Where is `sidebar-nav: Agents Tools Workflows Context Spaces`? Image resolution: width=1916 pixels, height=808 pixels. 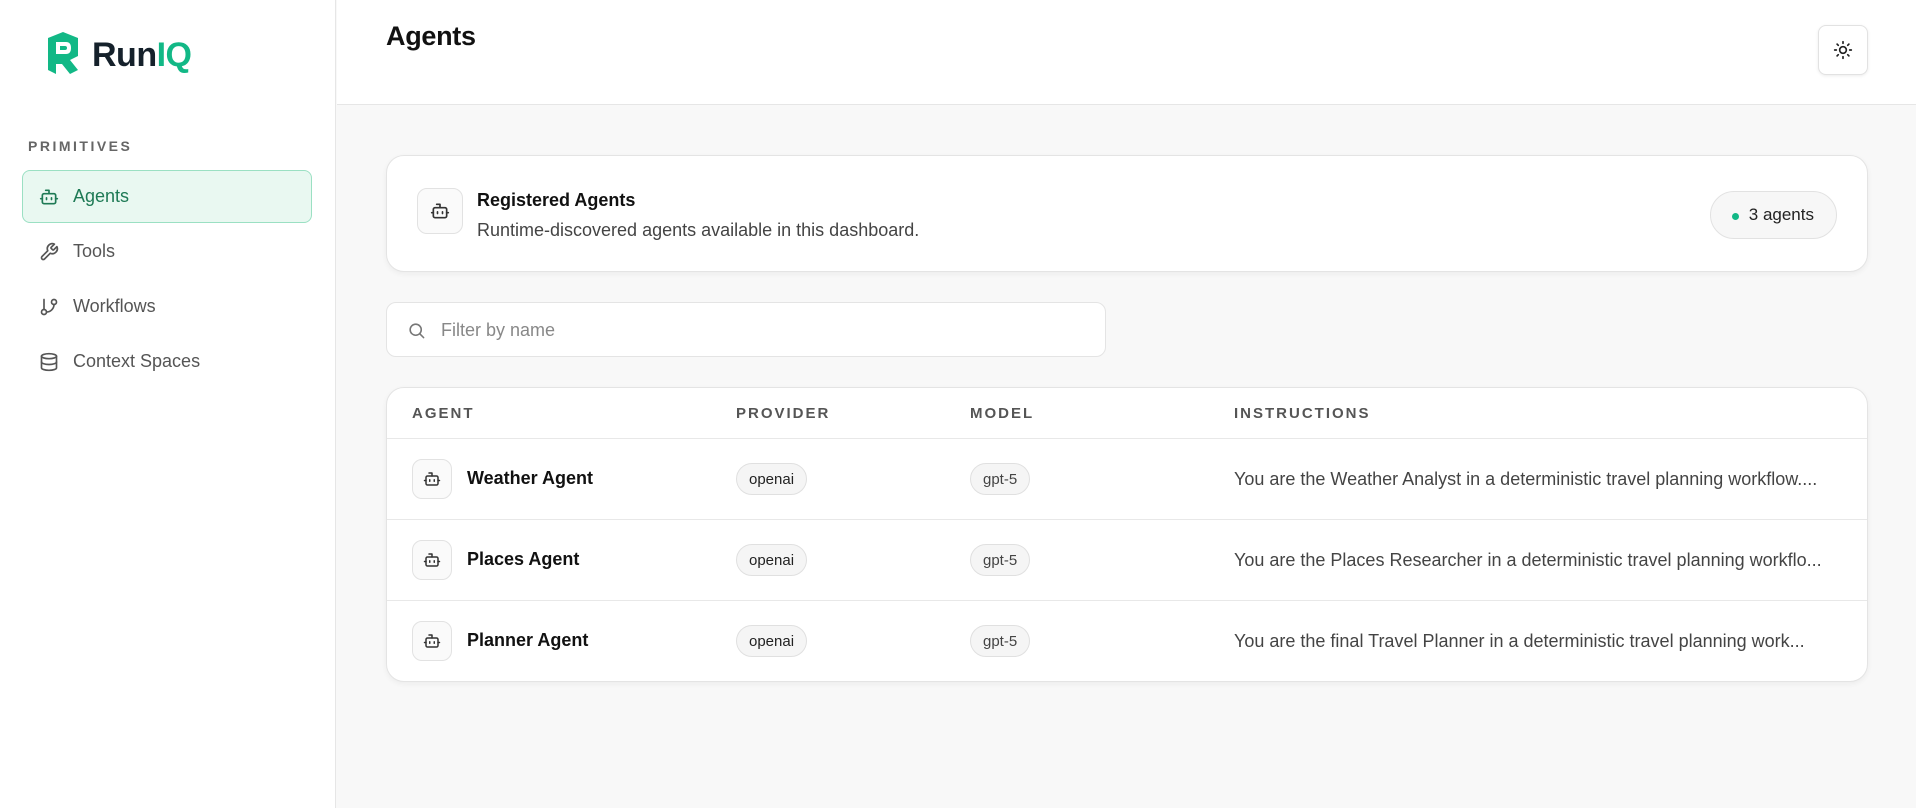
sidebar-nav: Agents Tools Workflows Context Spaces is located at coordinates (167, 280).